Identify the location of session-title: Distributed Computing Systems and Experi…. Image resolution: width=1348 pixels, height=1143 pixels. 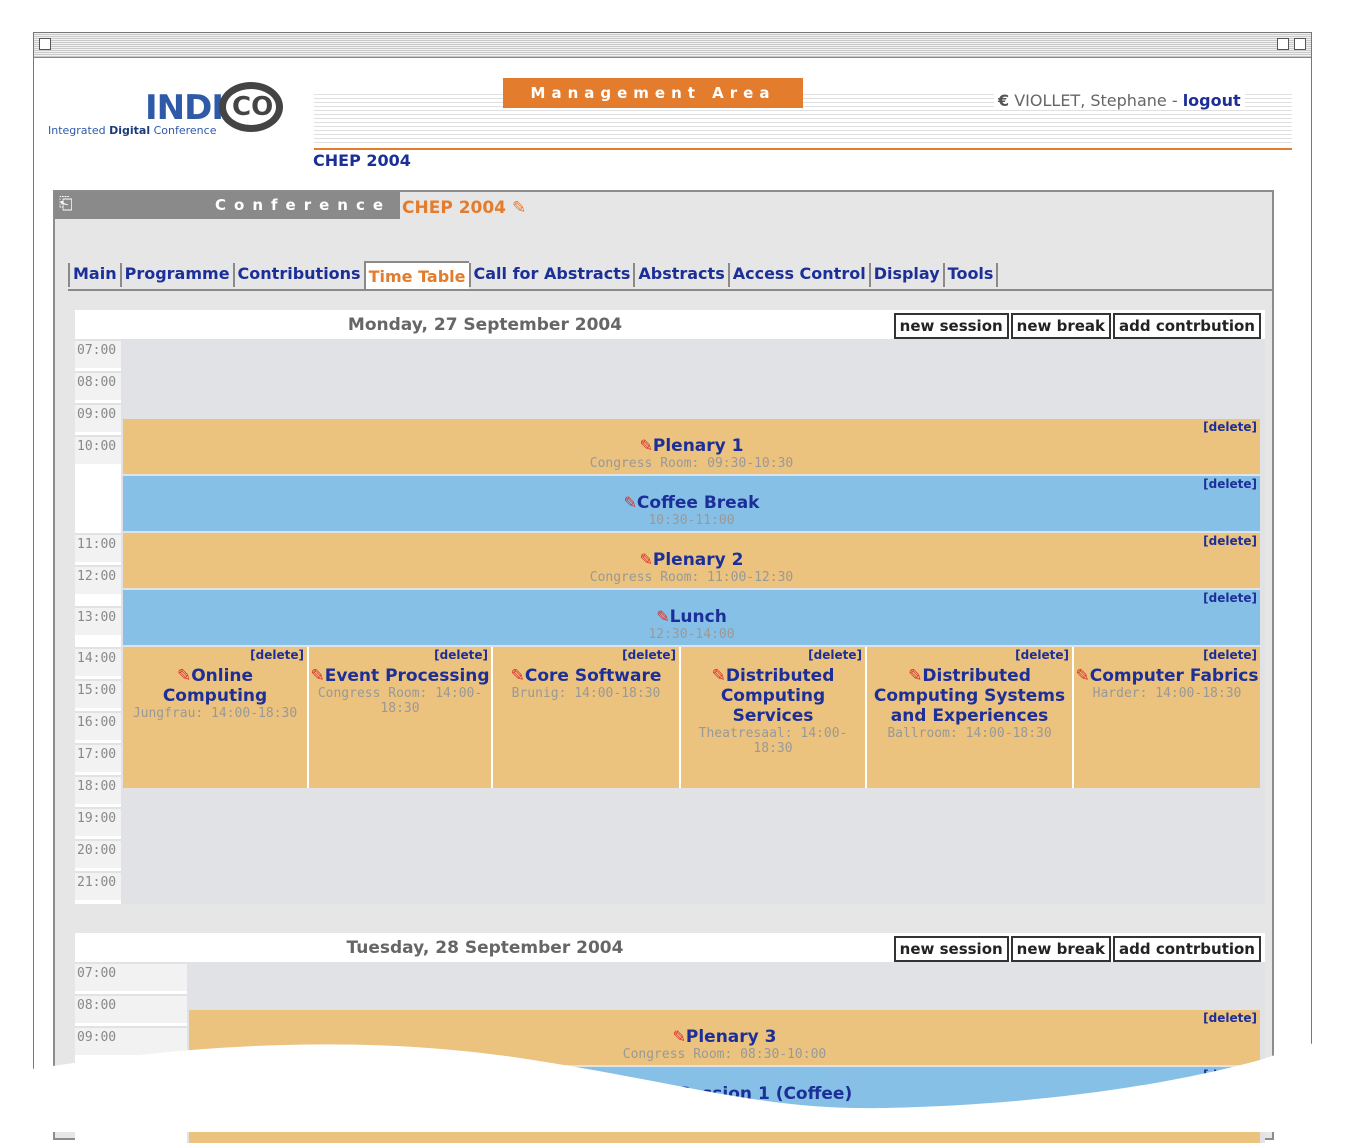
(969, 696).